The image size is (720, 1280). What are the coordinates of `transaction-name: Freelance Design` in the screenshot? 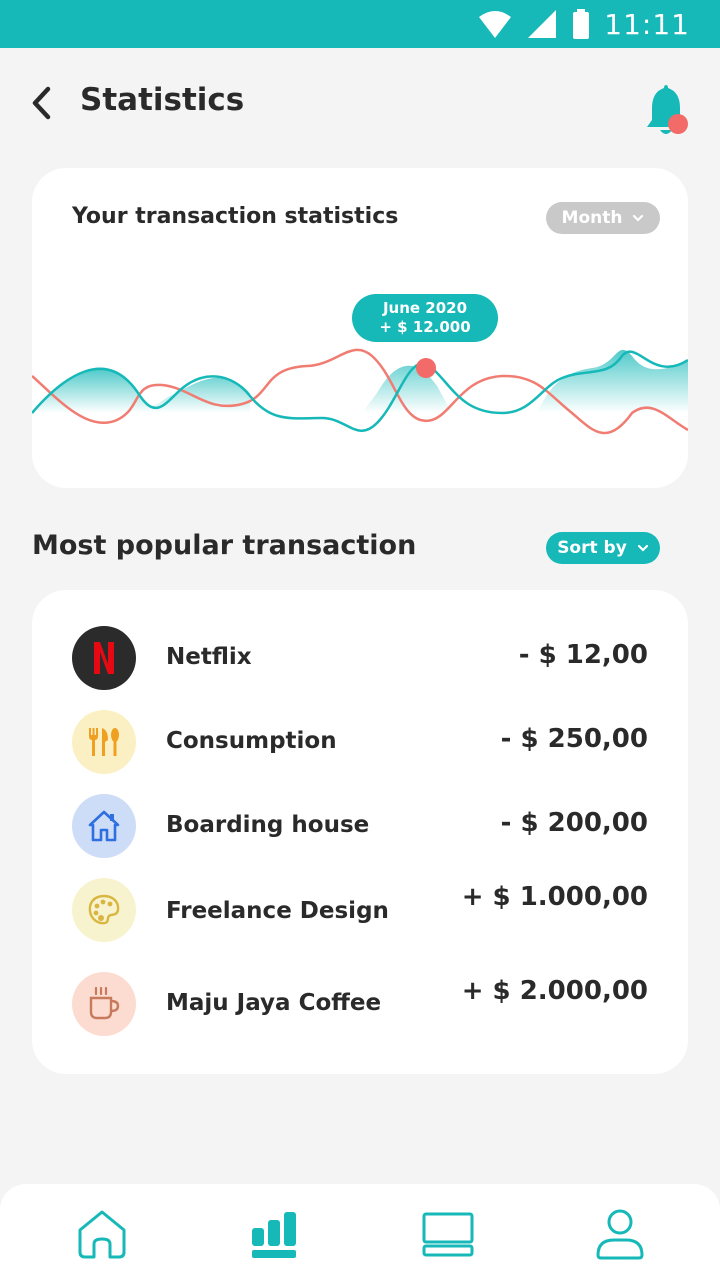 It's located at (277, 911).